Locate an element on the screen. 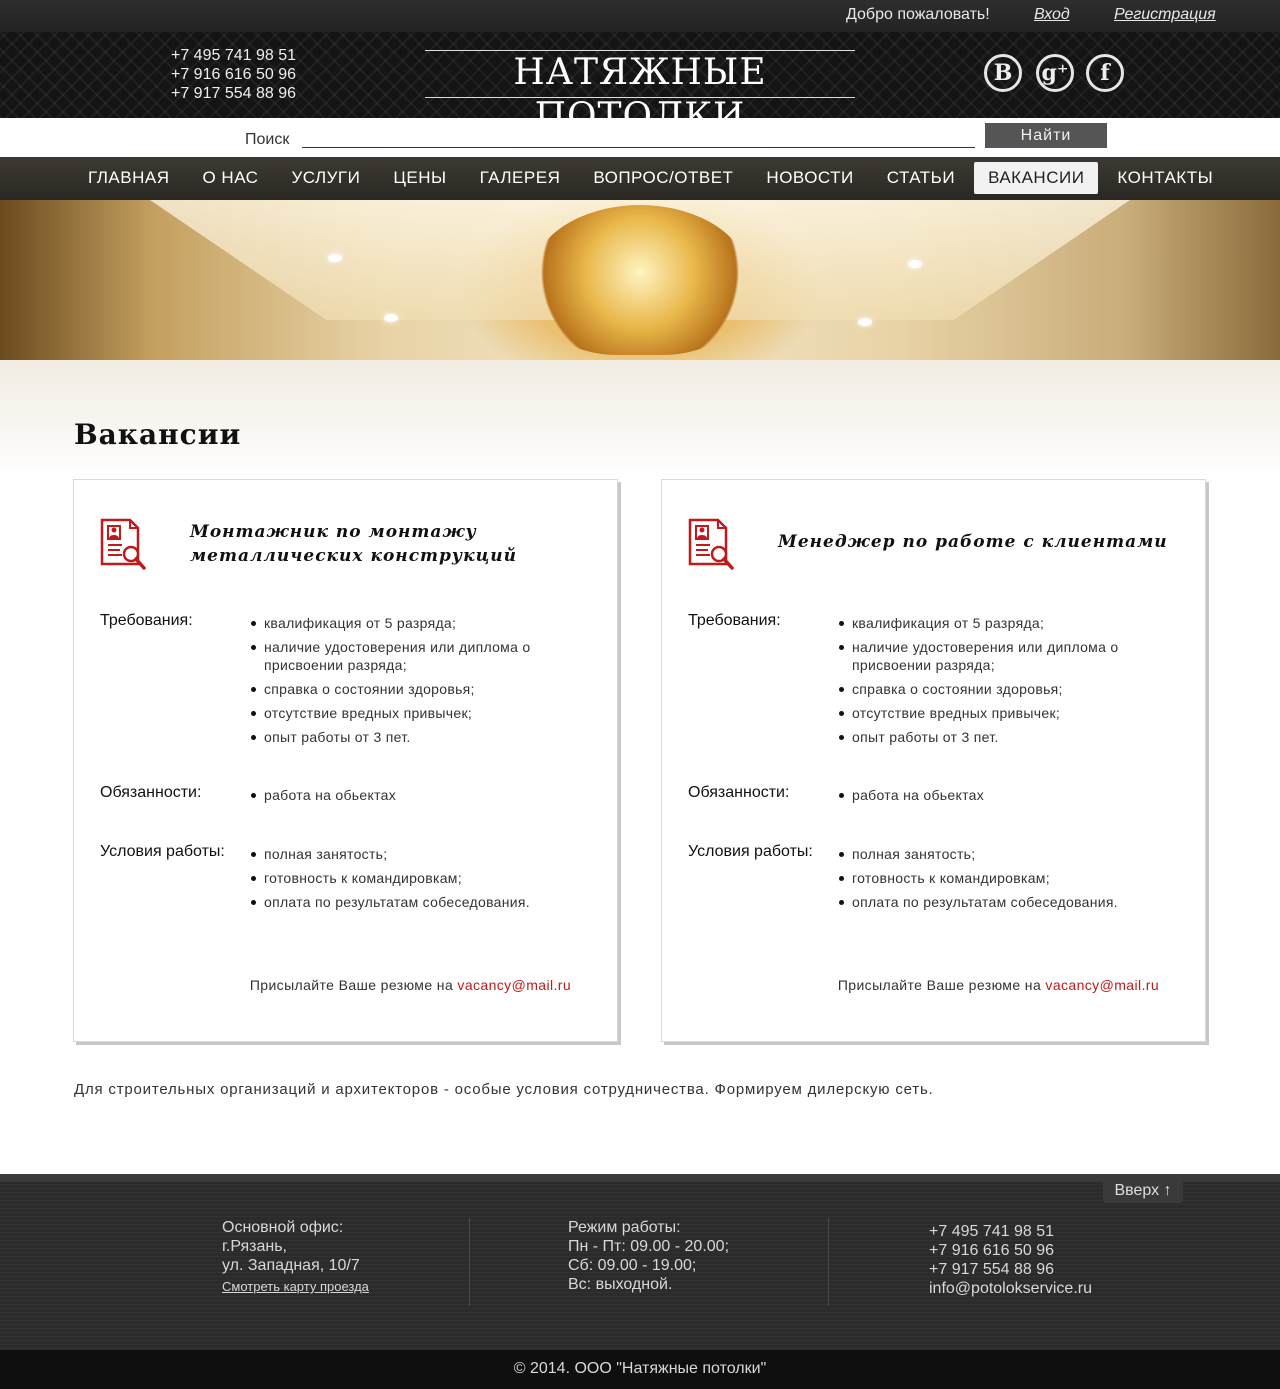 The width and height of the screenshot is (1280, 1389). page-title: Вакансии is located at coordinates (158, 434).